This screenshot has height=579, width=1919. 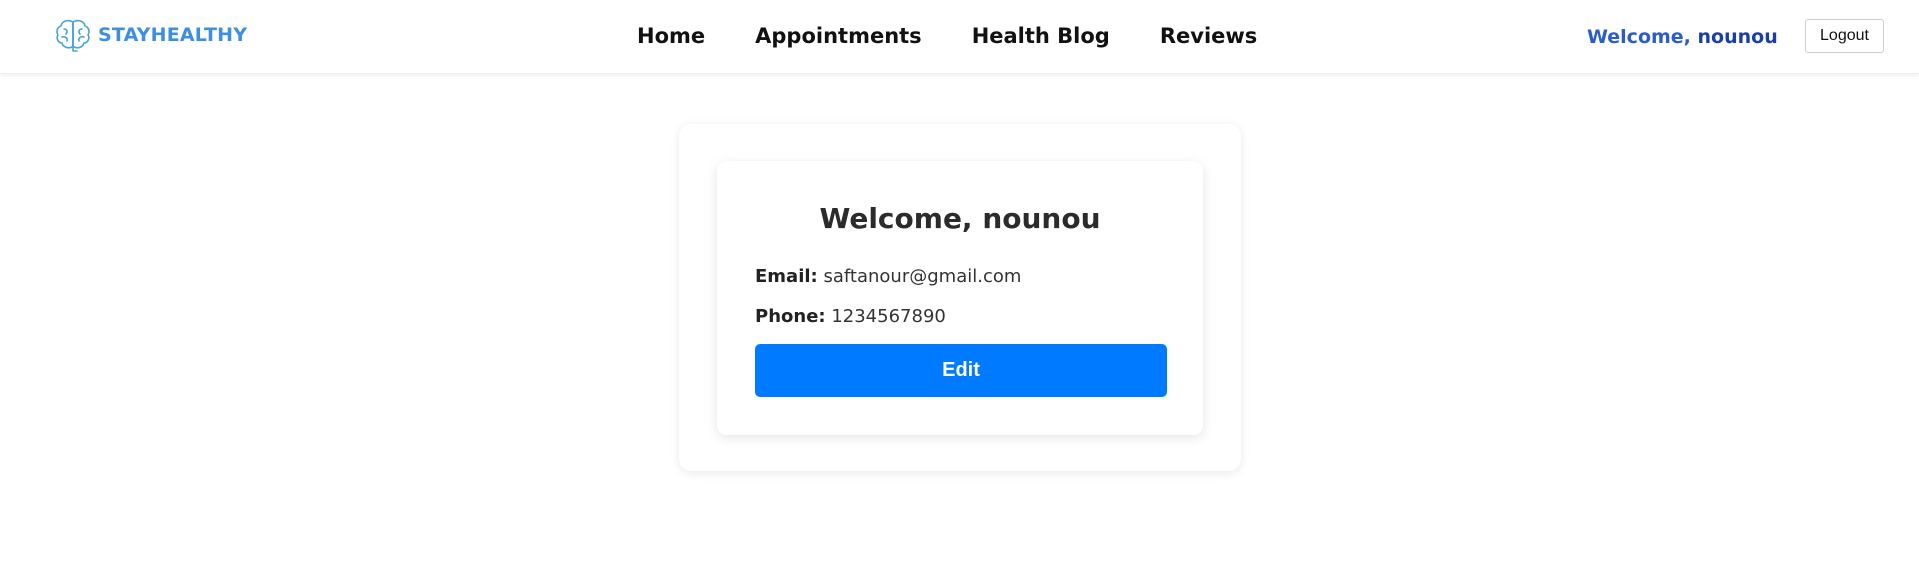 What do you see at coordinates (1041, 36) in the screenshot?
I see `nav-link-health-blog: Health Blog` at bounding box center [1041, 36].